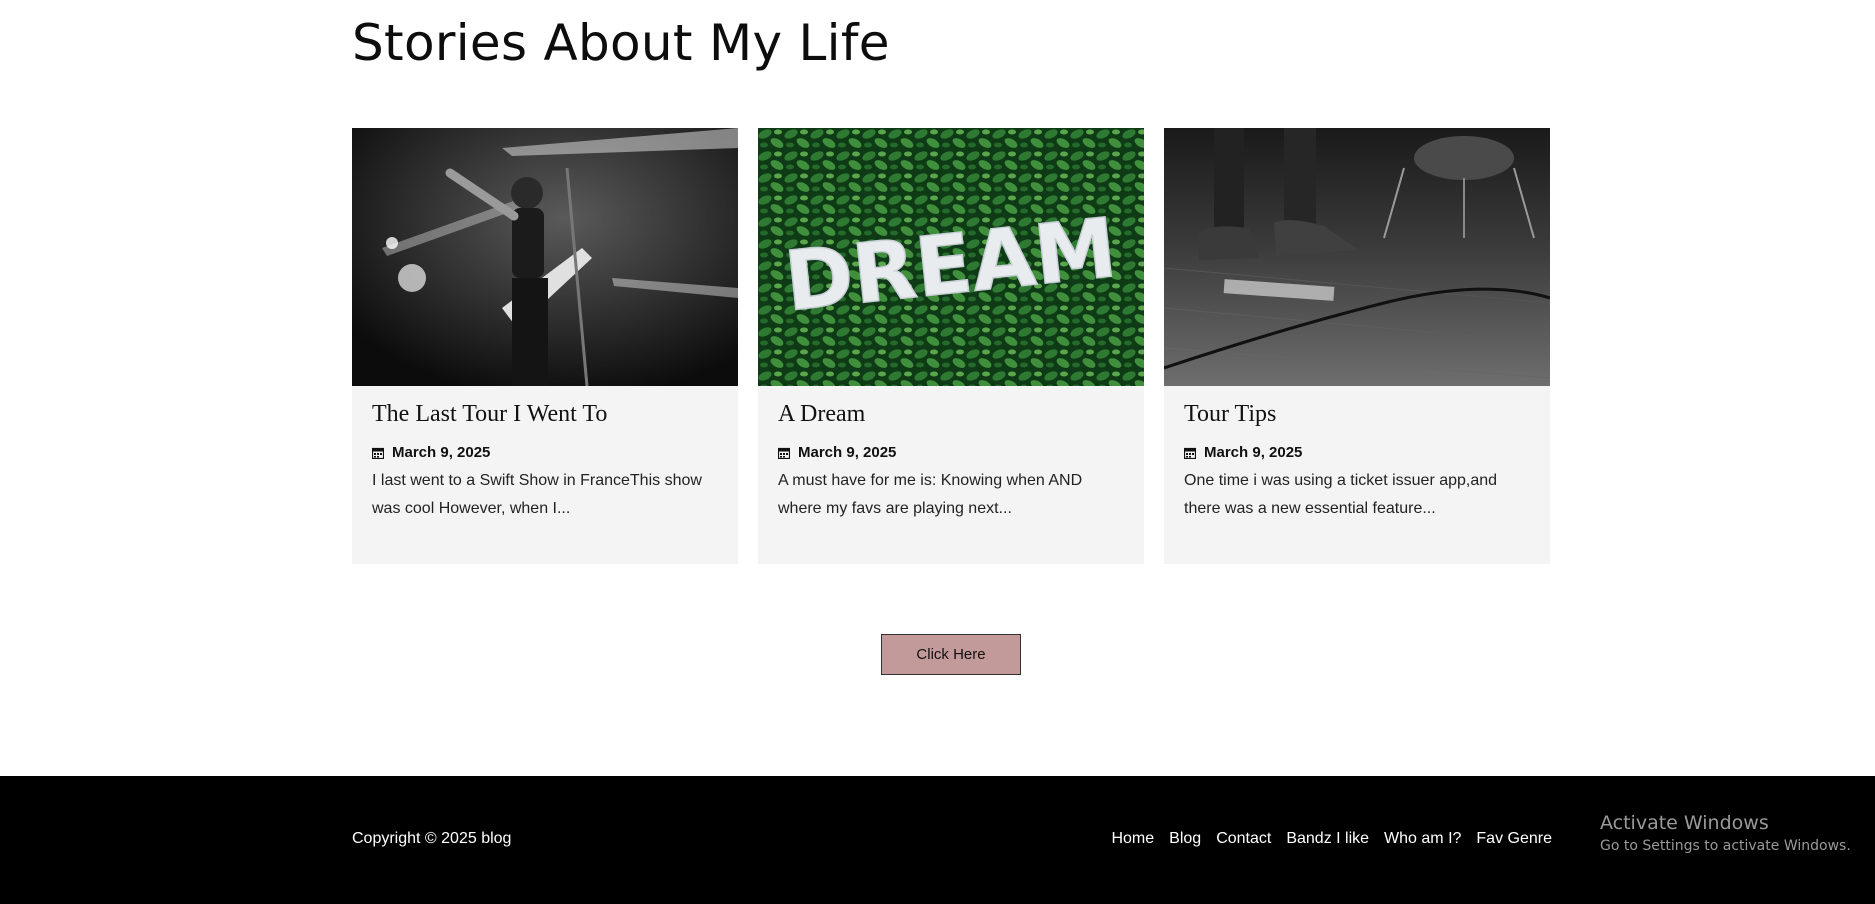 The height and width of the screenshot is (904, 1875). Describe the element at coordinates (1357, 414) in the screenshot. I see `post-title: Tour Tips` at that location.